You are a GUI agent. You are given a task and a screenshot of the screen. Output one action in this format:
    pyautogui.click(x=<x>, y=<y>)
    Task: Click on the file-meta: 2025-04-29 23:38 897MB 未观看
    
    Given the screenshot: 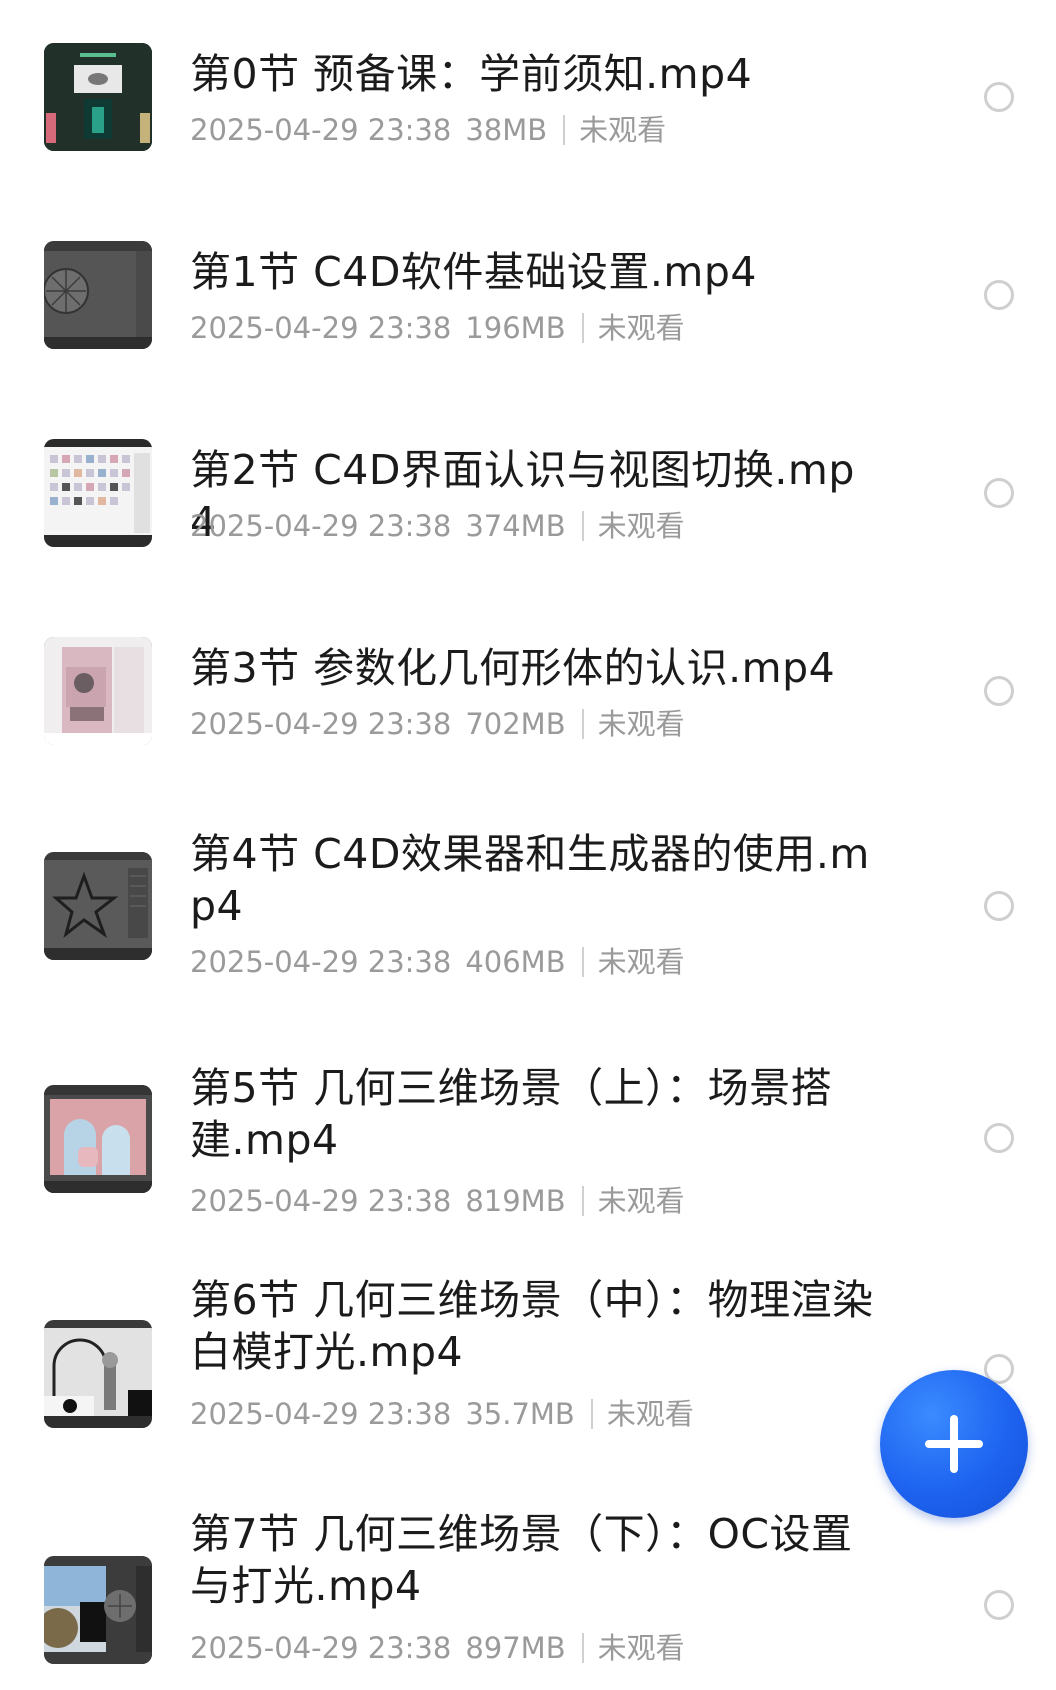 What is the action you would take?
    pyautogui.click(x=437, y=1648)
    